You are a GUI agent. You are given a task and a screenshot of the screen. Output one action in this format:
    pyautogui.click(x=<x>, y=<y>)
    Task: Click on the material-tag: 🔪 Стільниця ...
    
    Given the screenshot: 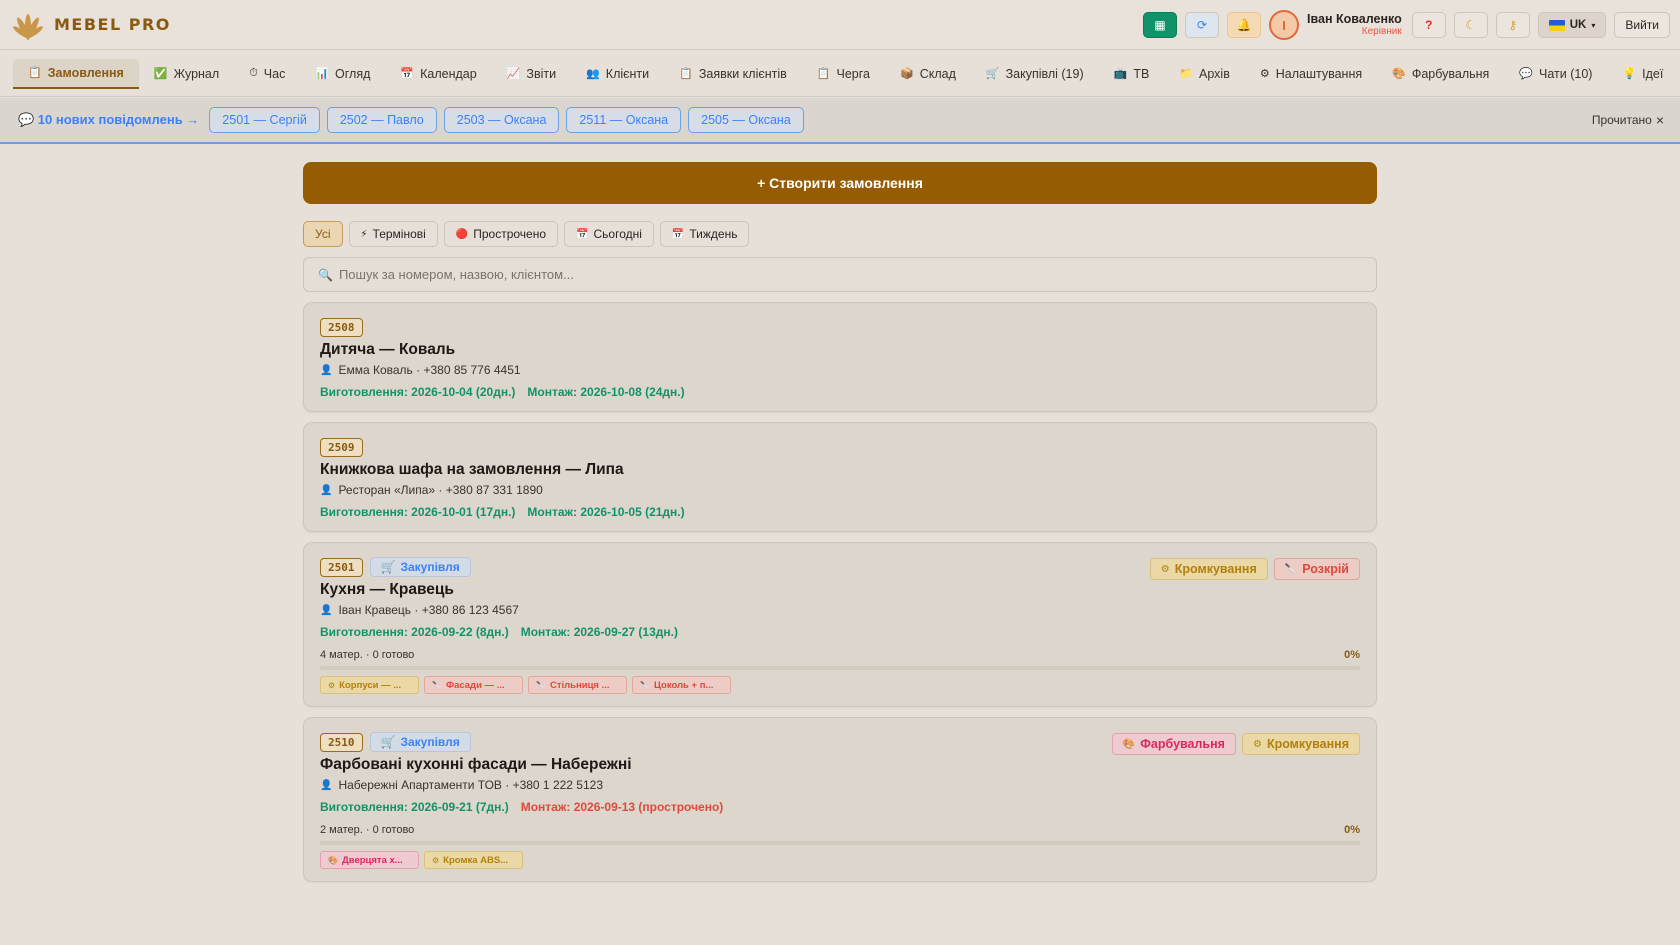 What is the action you would take?
    pyautogui.click(x=577, y=685)
    